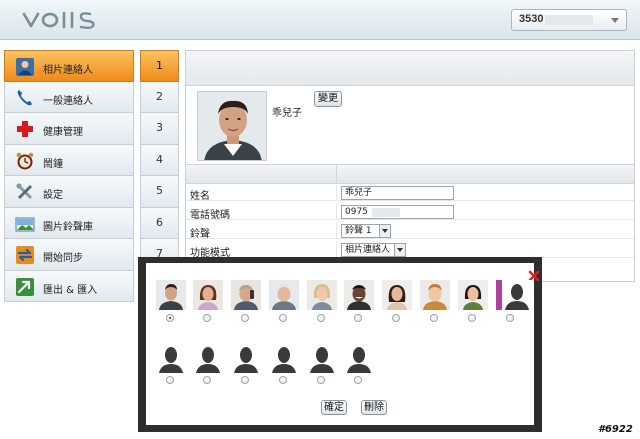 The height and width of the screenshot is (439, 640). I want to click on slot-number: 4, so click(159, 160).